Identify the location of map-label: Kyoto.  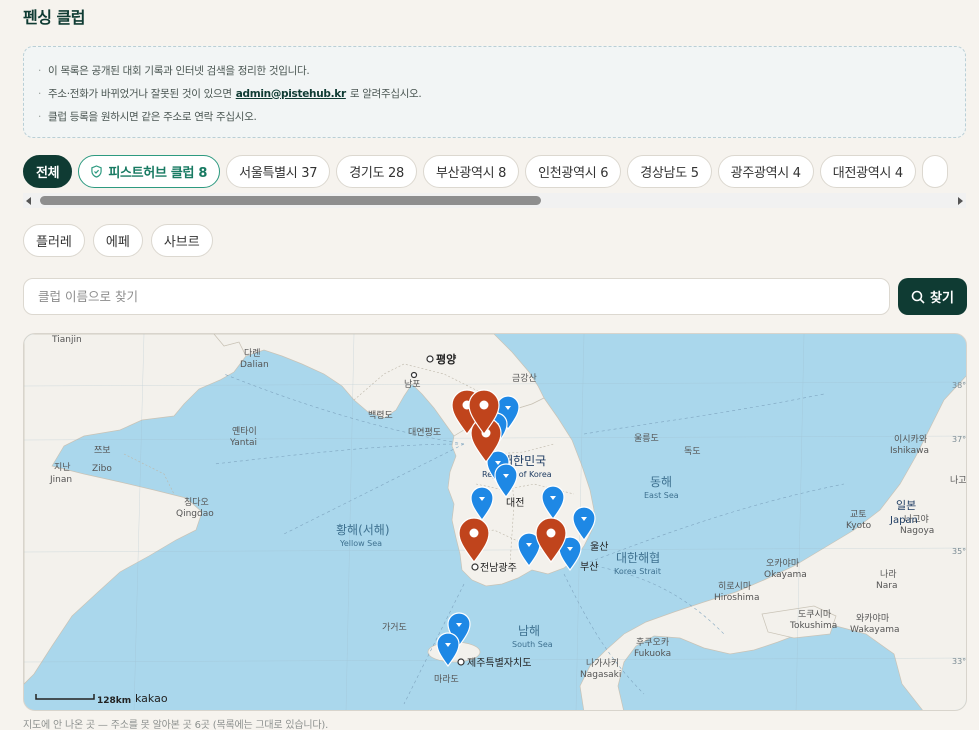
(859, 526).